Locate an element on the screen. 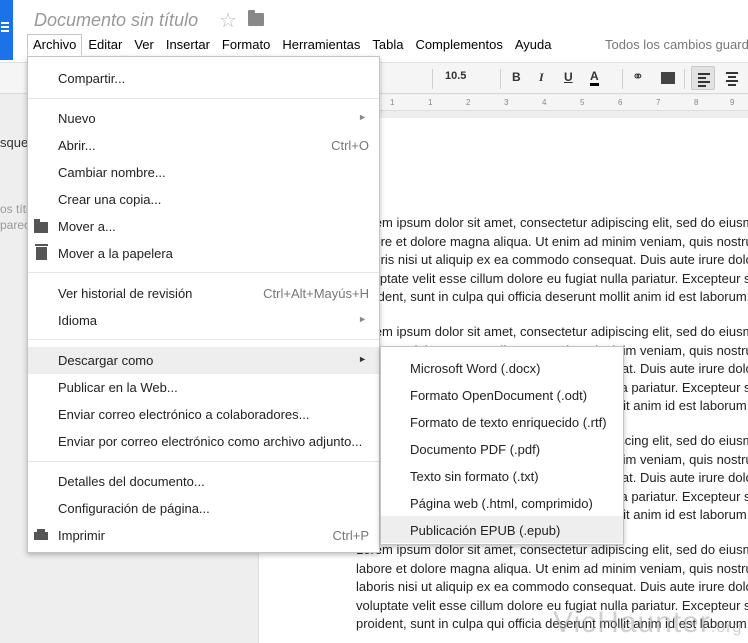 The image size is (748, 643). menu-item-language: Idioma ► is located at coordinates (203, 320).